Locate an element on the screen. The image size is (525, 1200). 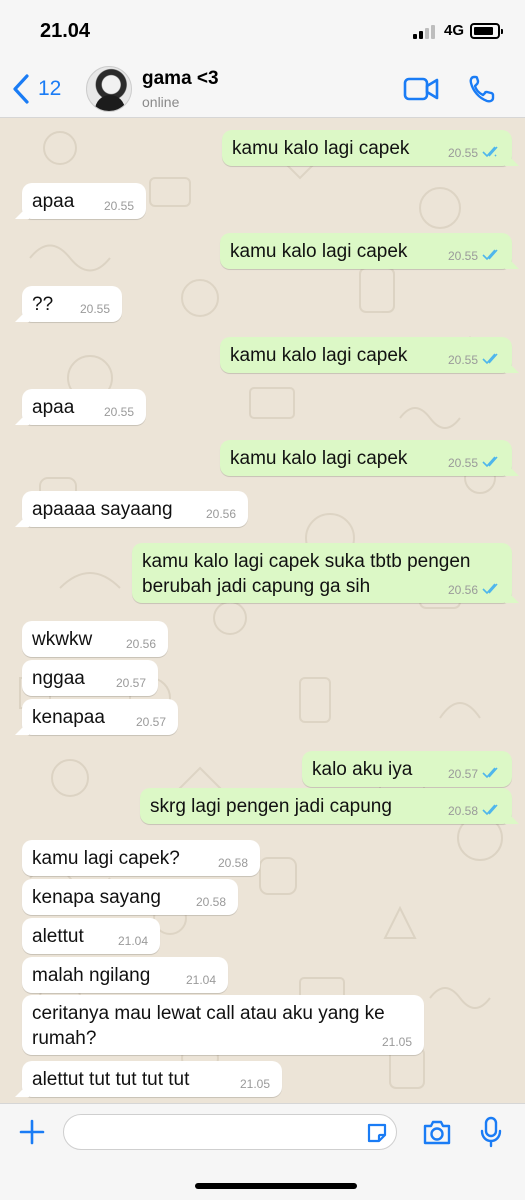
plus-icon is located at coordinates (32, 1132).